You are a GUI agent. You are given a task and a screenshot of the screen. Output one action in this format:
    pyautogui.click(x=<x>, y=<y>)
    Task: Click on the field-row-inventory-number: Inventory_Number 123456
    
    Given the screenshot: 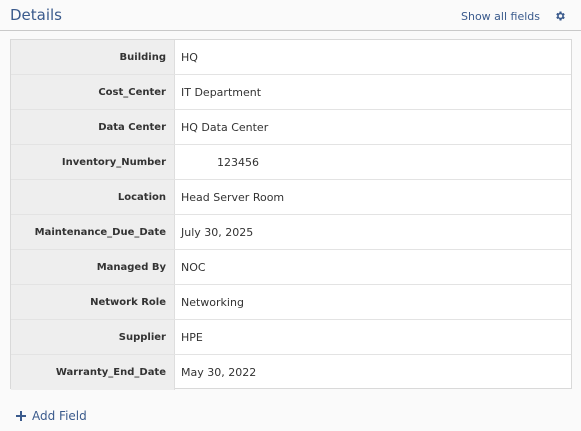 What is the action you would take?
    pyautogui.click(x=291, y=162)
    